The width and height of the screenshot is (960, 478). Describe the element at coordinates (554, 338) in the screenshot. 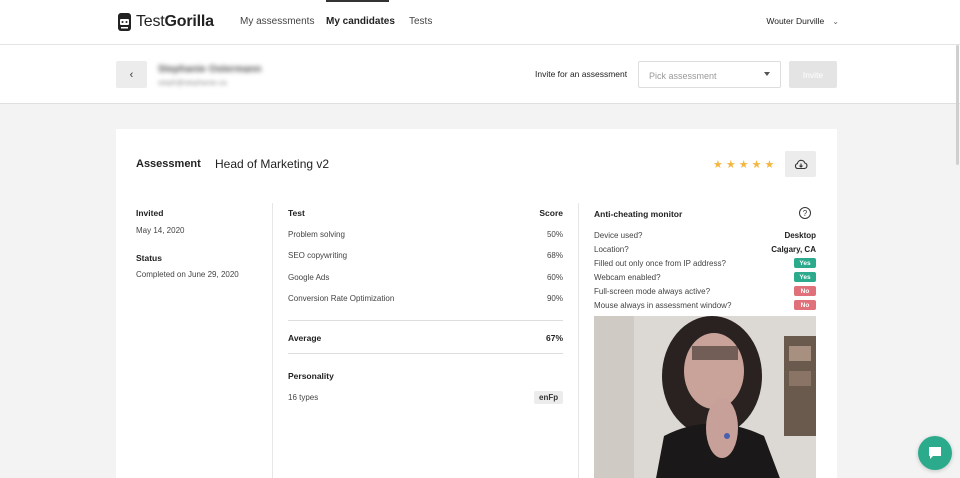

I see `average-value: 67%` at that location.